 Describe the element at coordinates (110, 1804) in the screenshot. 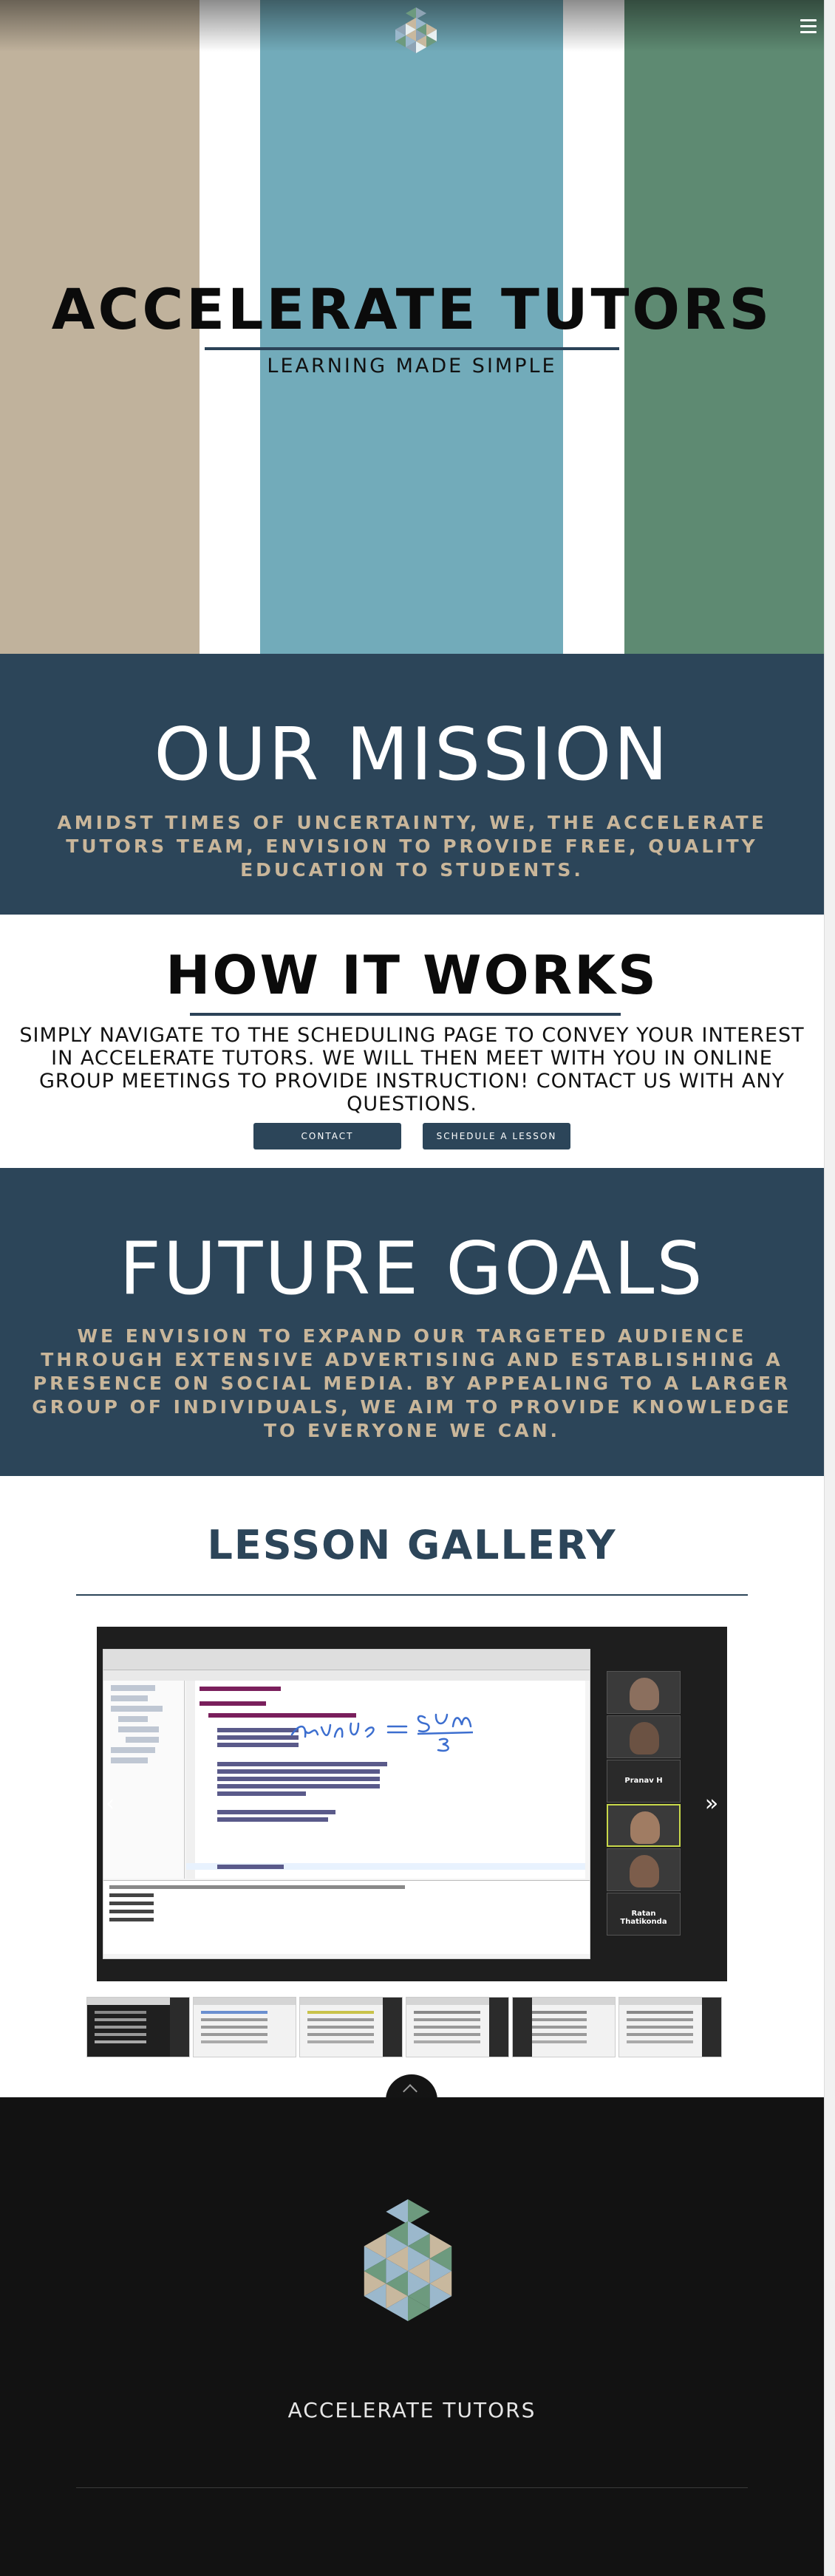

I see `gallery-prev-icon: ‹` at that location.